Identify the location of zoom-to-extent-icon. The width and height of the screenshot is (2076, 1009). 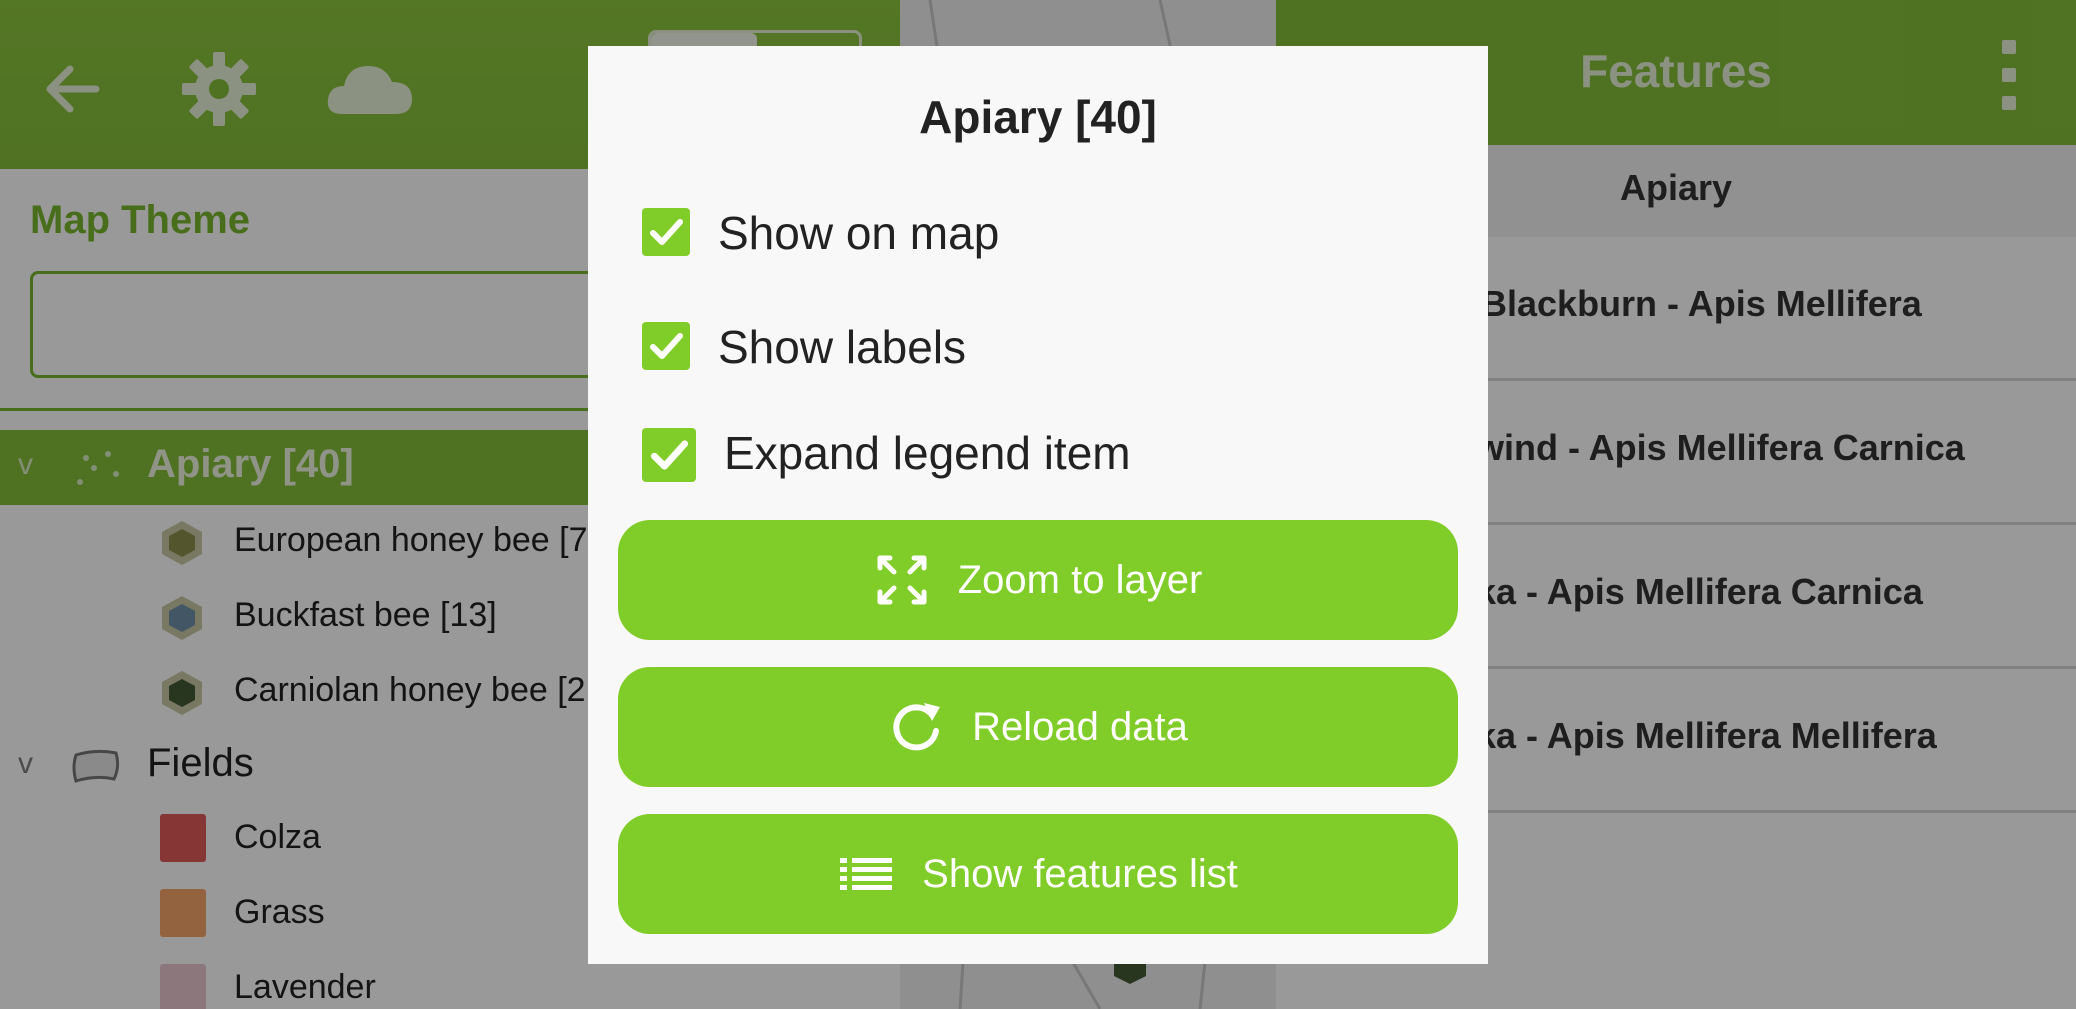
(902, 580).